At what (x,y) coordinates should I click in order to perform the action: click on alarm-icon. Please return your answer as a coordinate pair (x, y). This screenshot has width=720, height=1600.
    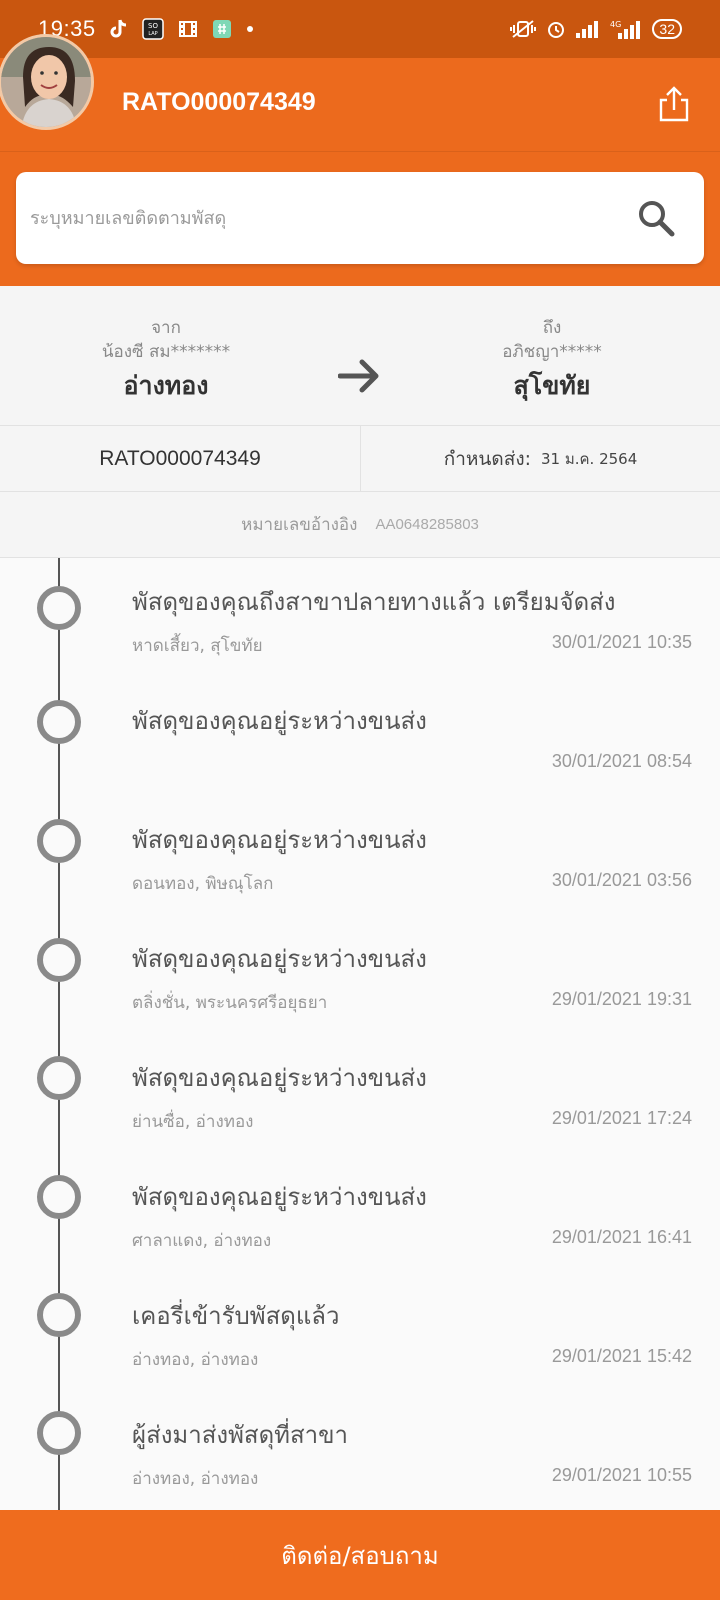
    Looking at the image, I should click on (556, 29).